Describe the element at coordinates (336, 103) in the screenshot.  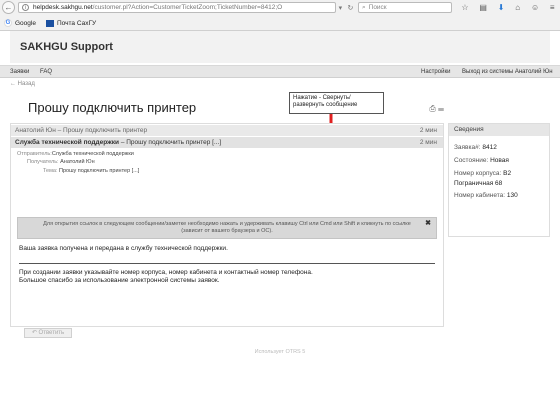
I see `collapse-tooltip: Нажатие - Свернуть/развернуть сообщение` at that location.